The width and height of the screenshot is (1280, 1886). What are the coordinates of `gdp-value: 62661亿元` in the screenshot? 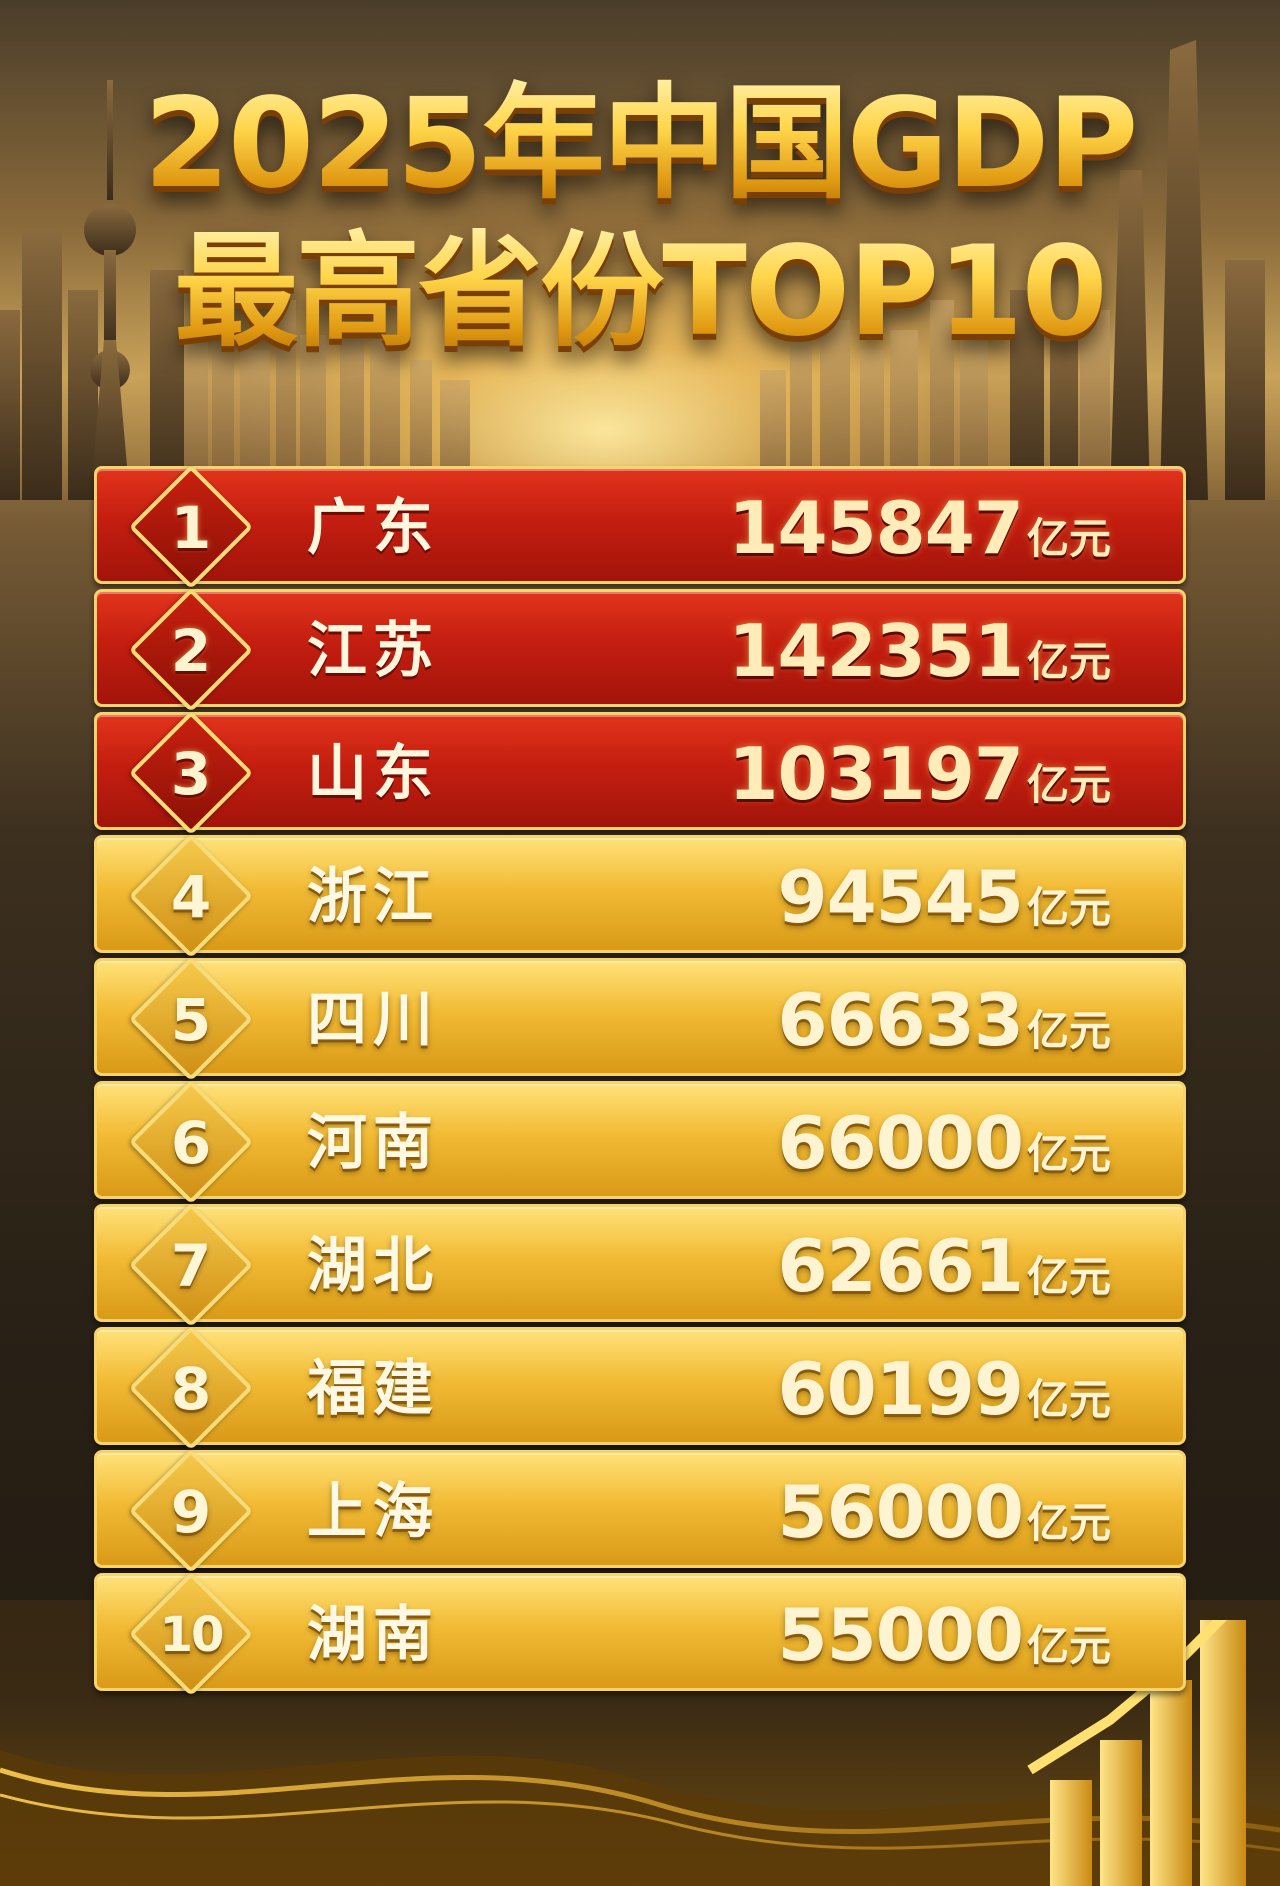 It's located at (944, 1266).